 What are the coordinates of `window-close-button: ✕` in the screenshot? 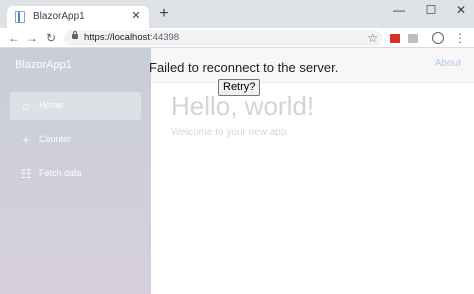 It's located at (460, 10).